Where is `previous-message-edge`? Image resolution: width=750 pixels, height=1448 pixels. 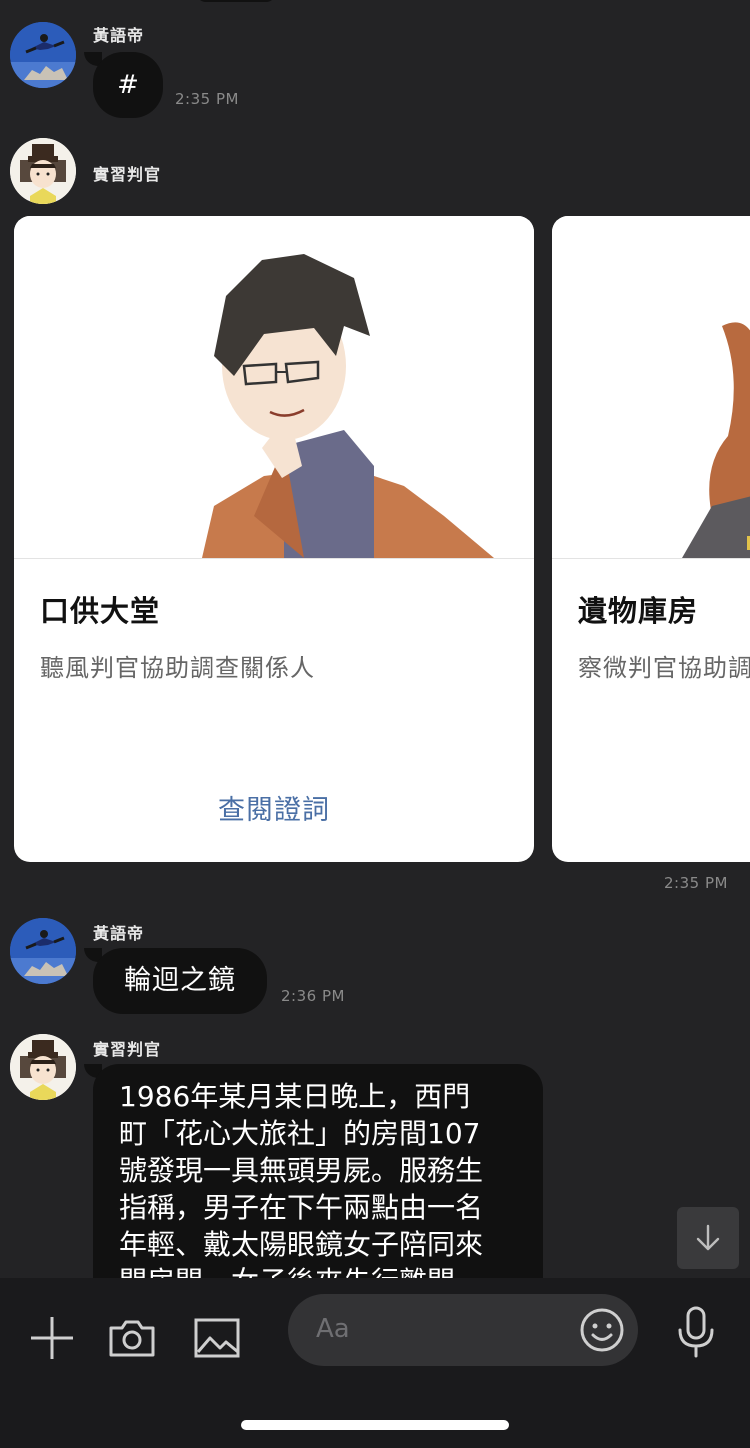
previous-message-edge is located at coordinates (236, 1).